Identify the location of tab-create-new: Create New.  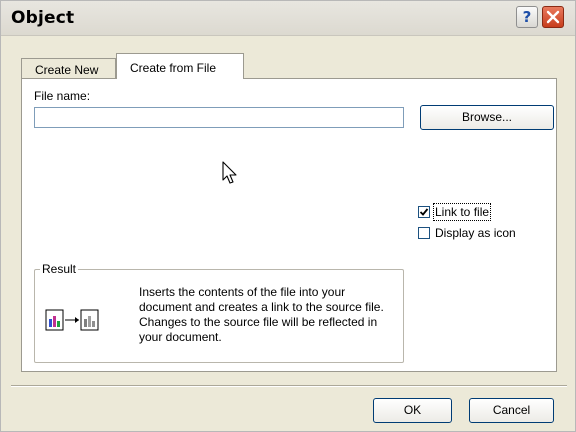
(68, 68).